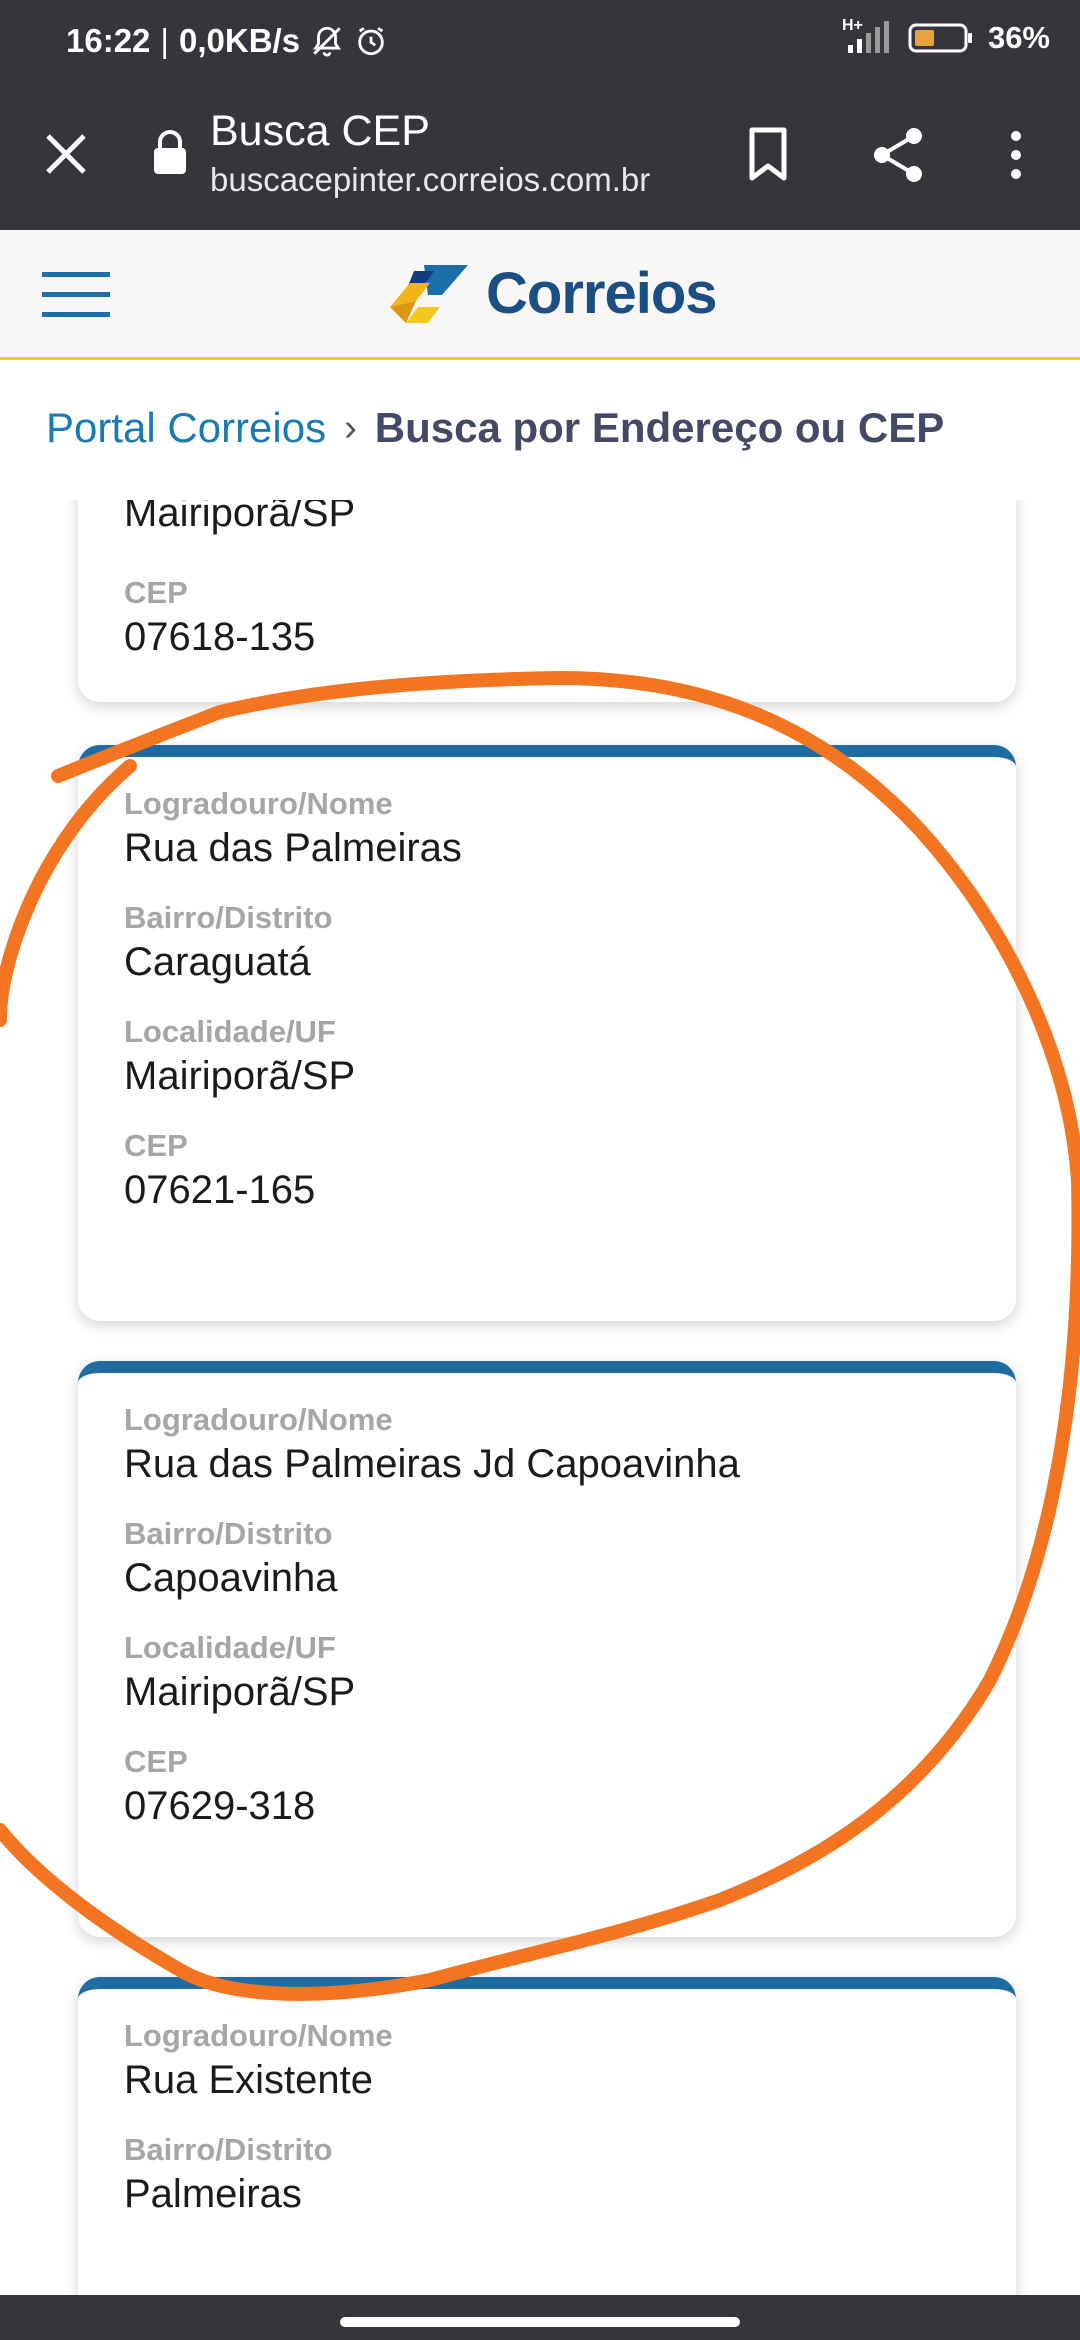 This screenshot has width=1080, height=2340. What do you see at coordinates (186, 428) in the screenshot?
I see `breadcrumb-portal-link: Portal Correios` at bounding box center [186, 428].